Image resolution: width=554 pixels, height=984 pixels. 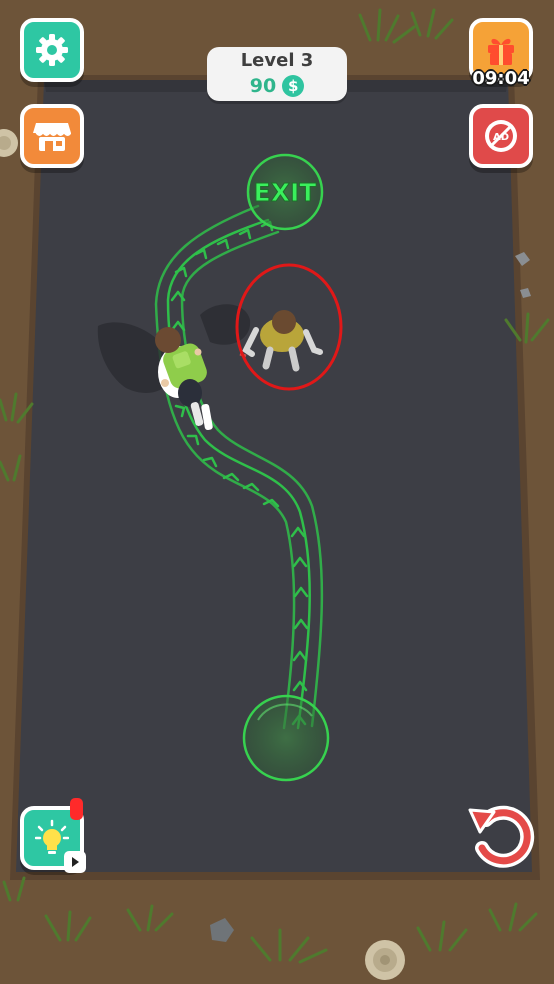 I want to click on gear-icon, so click(x=52, y=50).